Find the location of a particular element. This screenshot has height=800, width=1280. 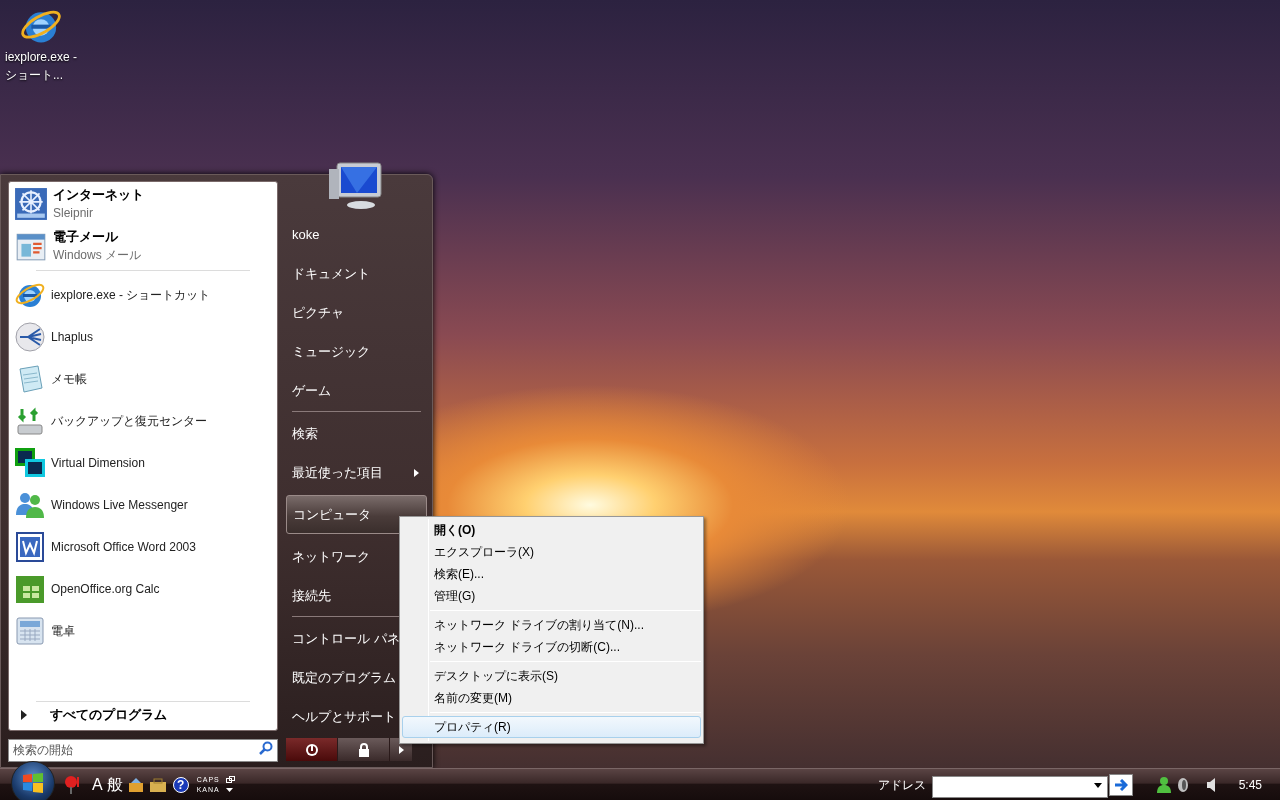

context-menu-item: デスクトップに表示(S) is located at coordinates (551, 676).